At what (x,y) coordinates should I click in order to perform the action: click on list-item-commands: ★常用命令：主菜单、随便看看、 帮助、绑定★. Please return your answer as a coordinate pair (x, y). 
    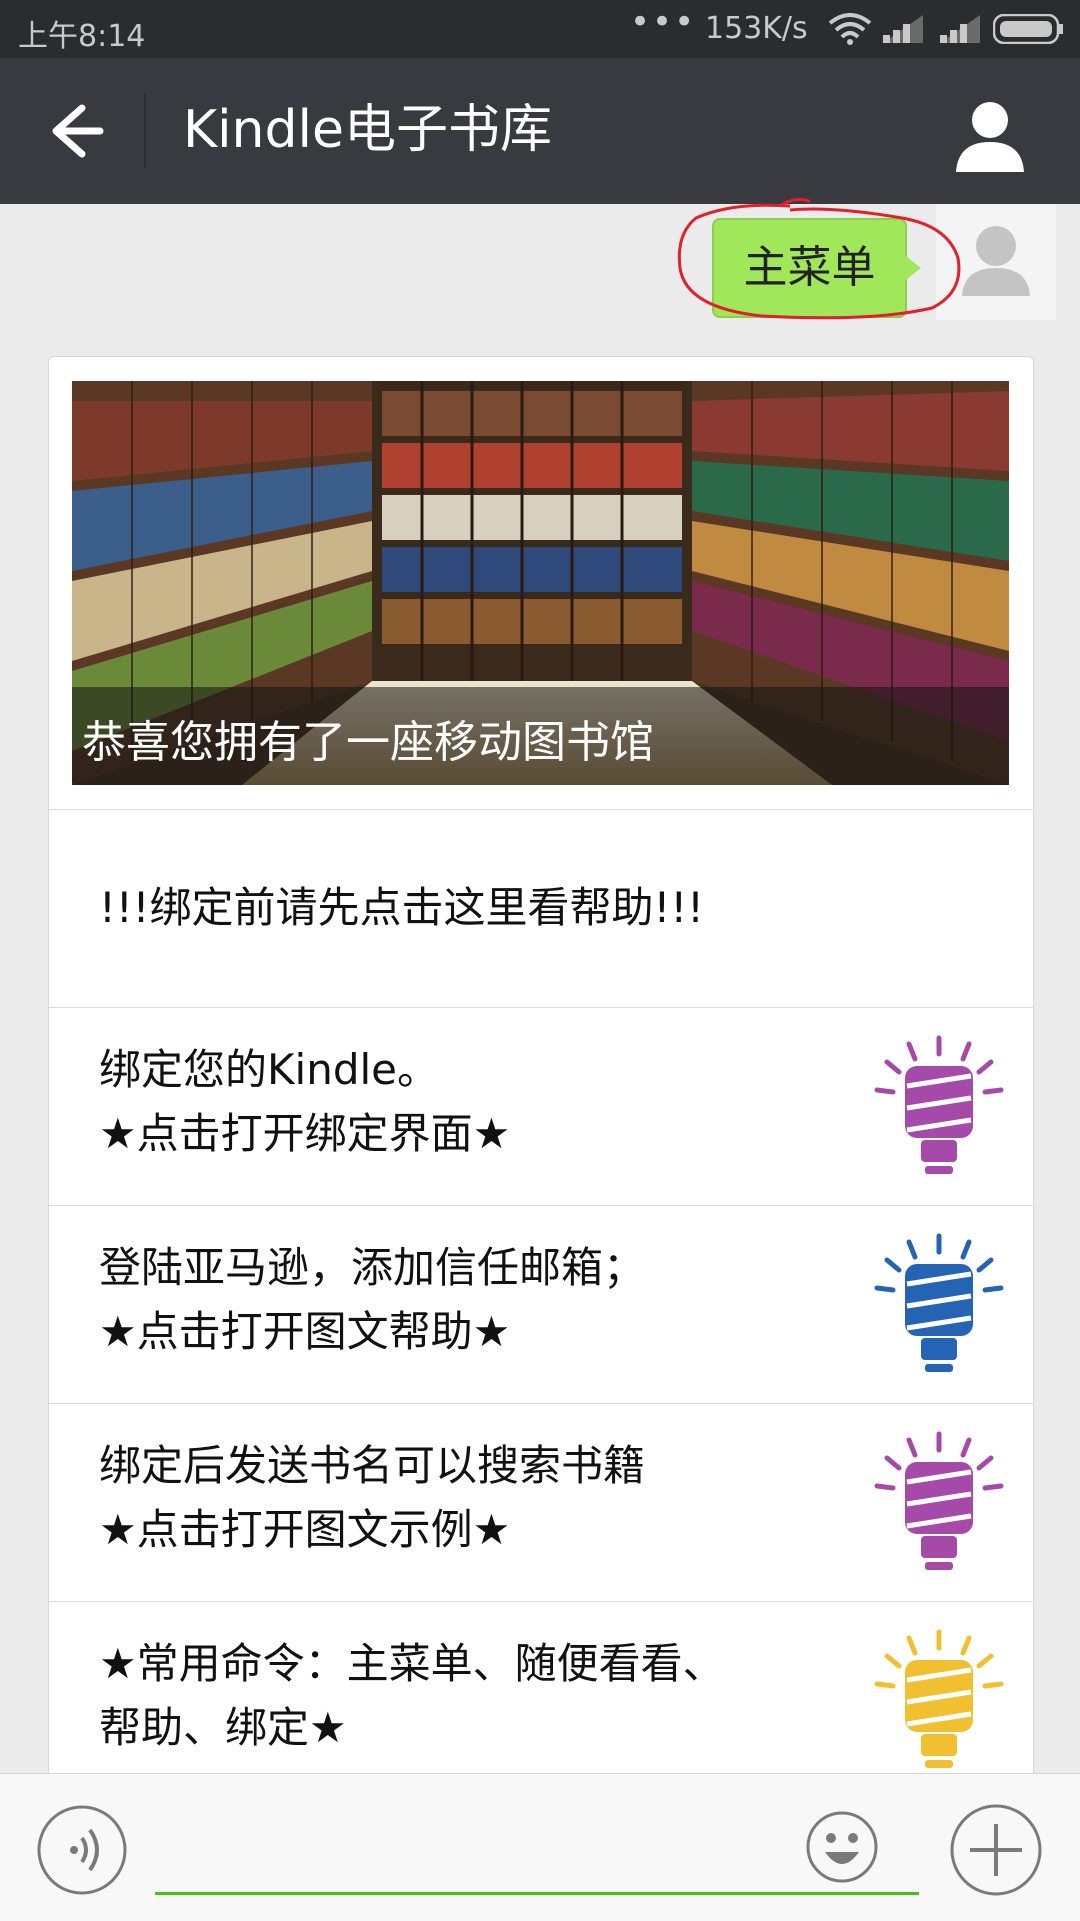
    Looking at the image, I should click on (541, 1689).